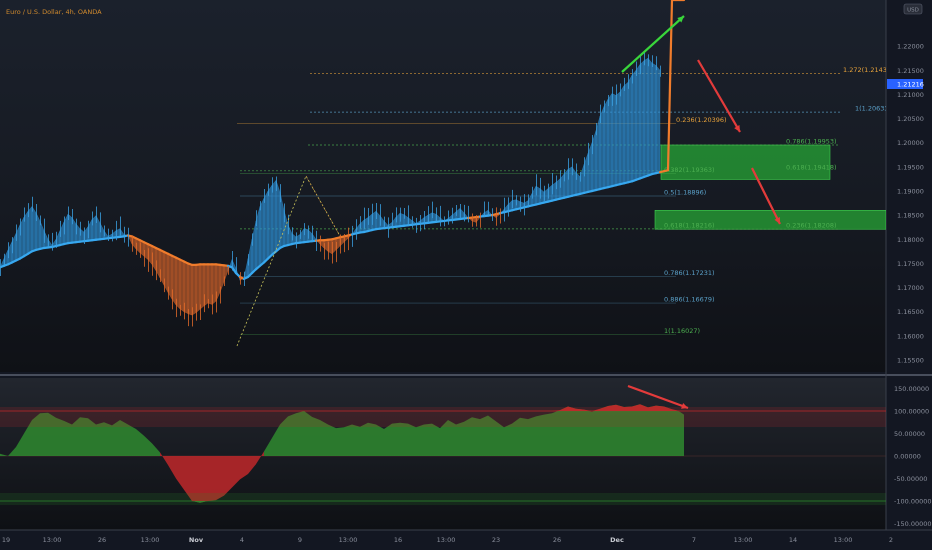 Image resolution: width=932 pixels, height=550 pixels. What do you see at coordinates (913, 524) in the screenshot?
I see `osc-axis-tick: -150.00000` at bounding box center [913, 524].